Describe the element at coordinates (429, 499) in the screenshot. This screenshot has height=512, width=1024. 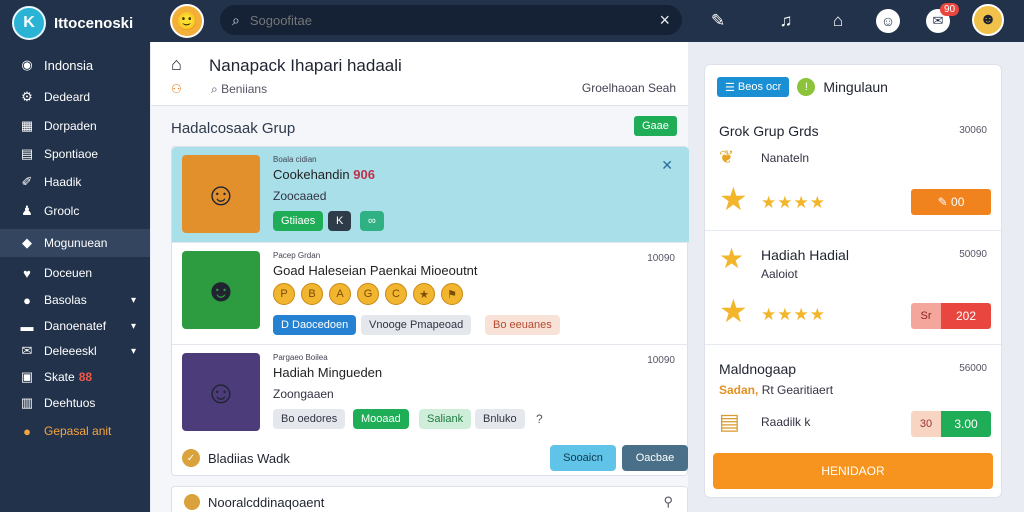
I see `bottom-card: Nooralcddinaqoaent ⚲` at that location.